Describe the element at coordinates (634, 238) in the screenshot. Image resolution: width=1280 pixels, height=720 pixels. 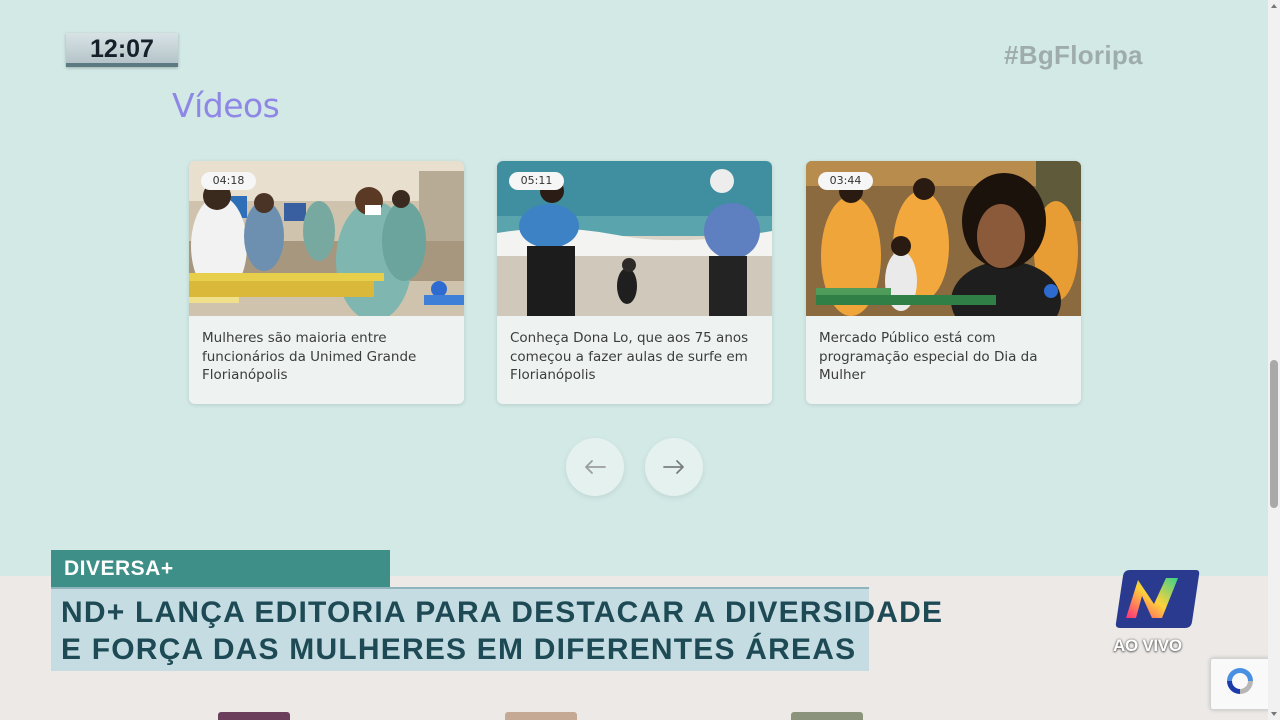
I see `video-thumbnail: 05:11` at that location.